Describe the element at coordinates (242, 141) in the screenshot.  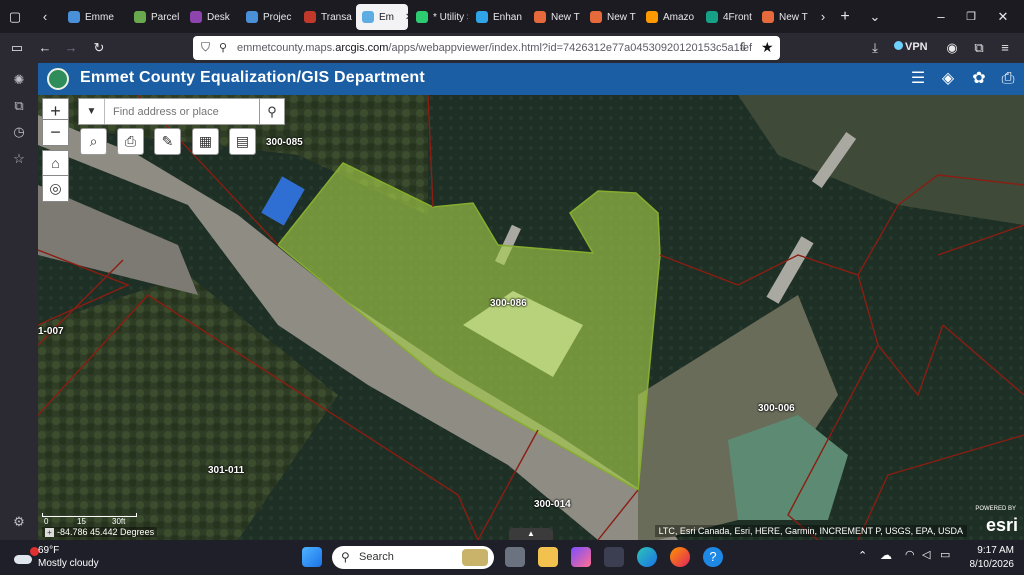
I see `toolbox-tool-button: ▤` at that location.